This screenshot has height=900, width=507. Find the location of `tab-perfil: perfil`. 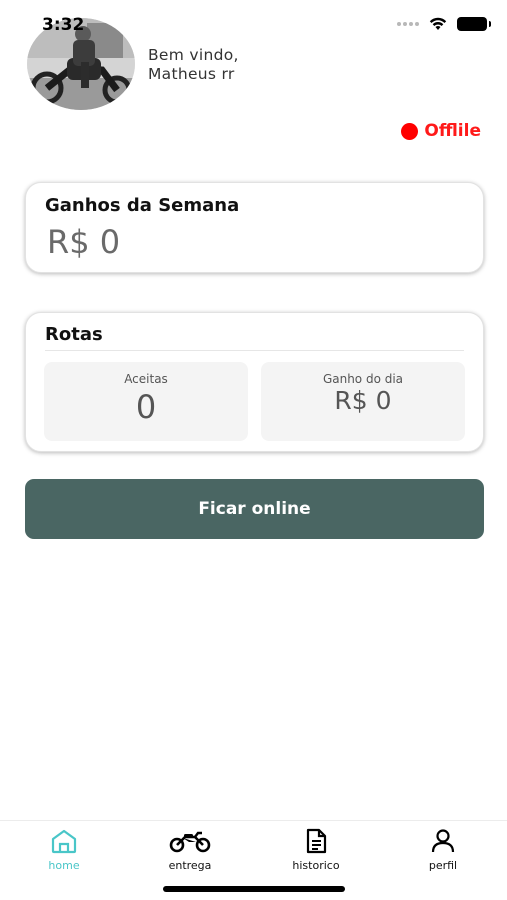

tab-perfil: perfil is located at coordinates (443, 849).